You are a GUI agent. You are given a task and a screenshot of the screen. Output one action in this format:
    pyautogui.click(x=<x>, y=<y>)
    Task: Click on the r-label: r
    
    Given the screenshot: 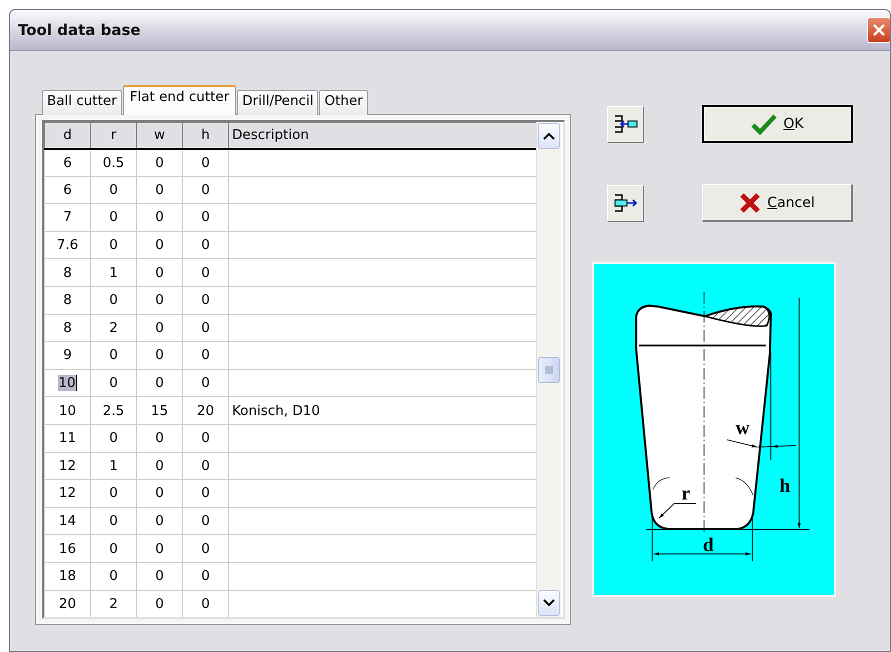 What is the action you would take?
    pyautogui.click(x=686, y=494)
    